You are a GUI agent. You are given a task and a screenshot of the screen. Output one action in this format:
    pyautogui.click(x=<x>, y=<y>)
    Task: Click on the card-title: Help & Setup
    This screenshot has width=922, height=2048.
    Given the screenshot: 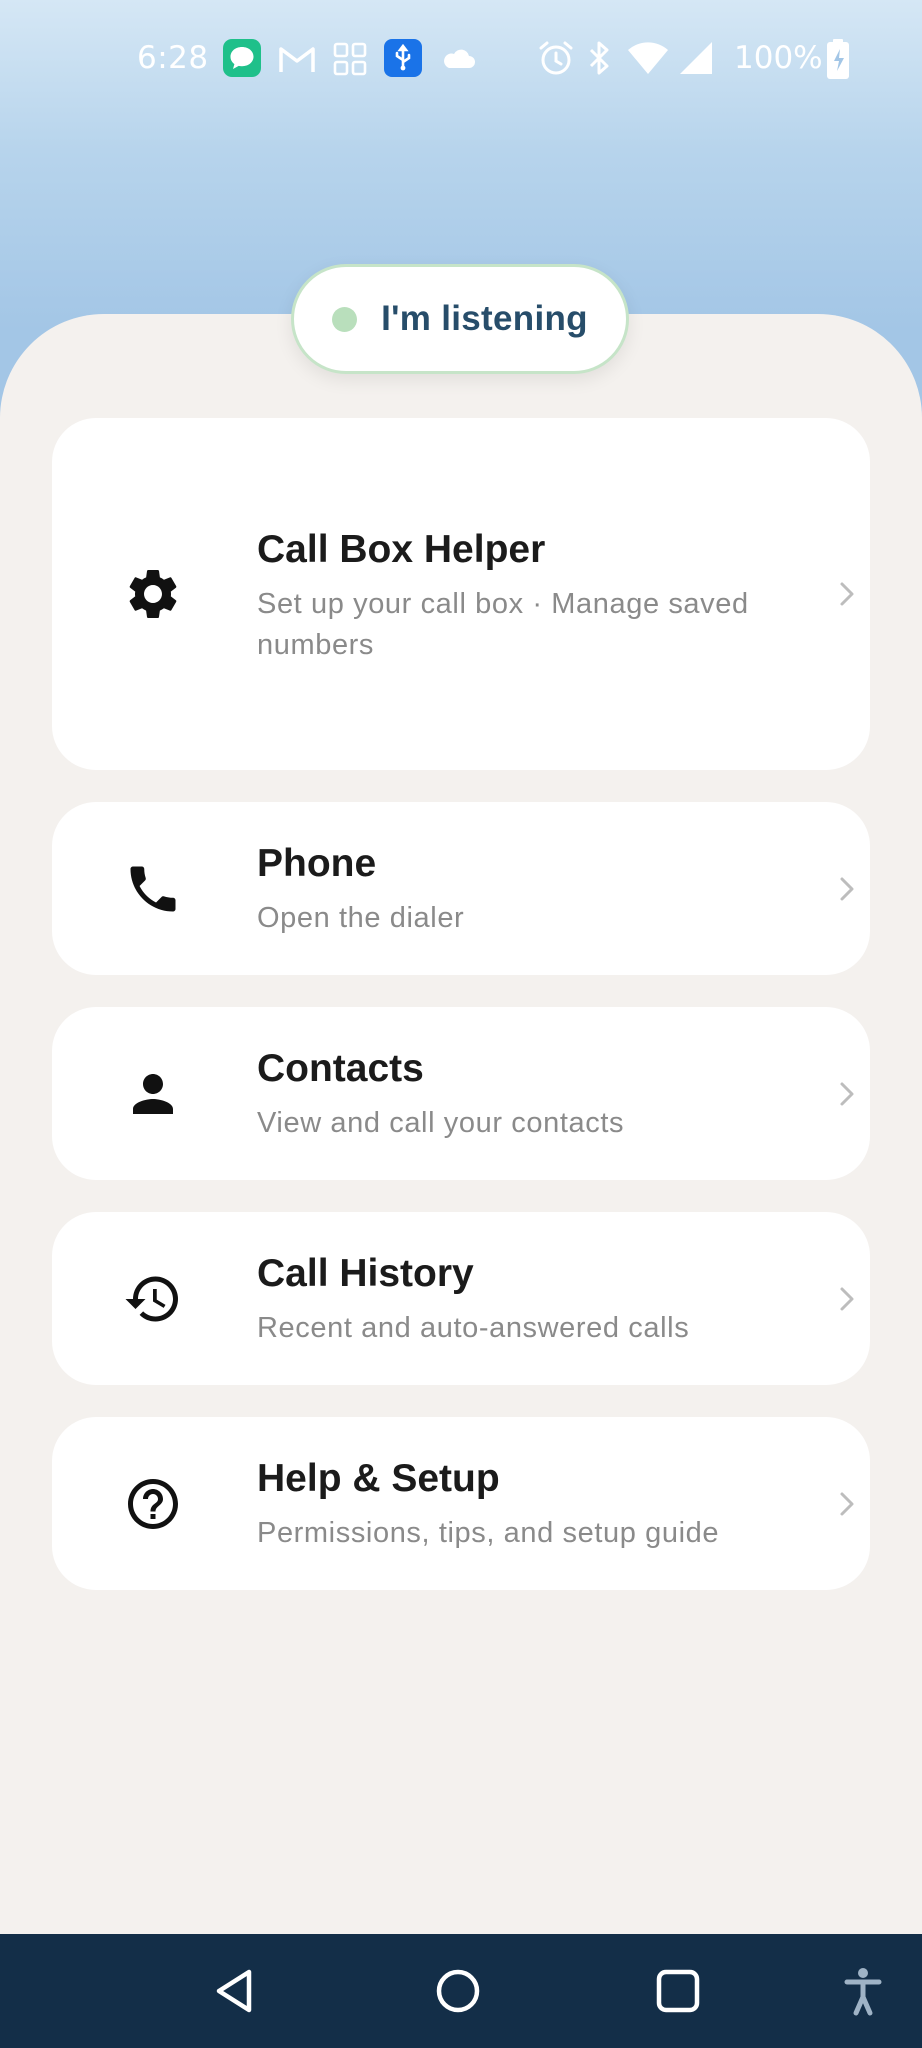 What is the action you would take?
    pyautogui.click(x=378, y=1478)
    